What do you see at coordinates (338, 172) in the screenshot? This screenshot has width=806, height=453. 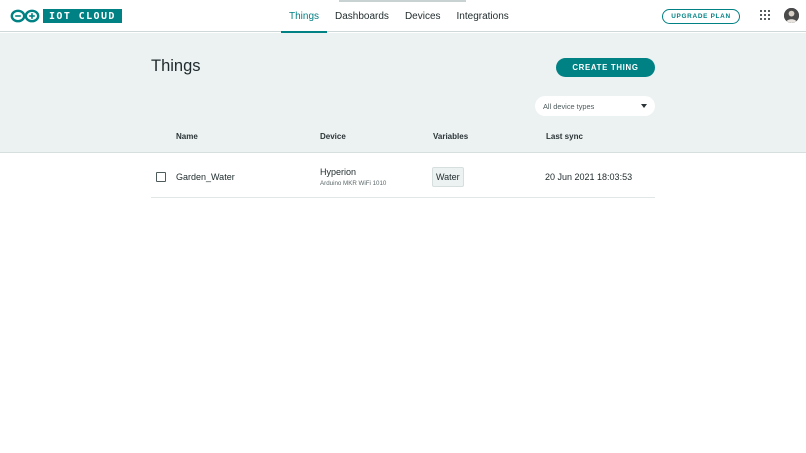 I see `device-name: Hyperion` at bounding box center [338, 172].